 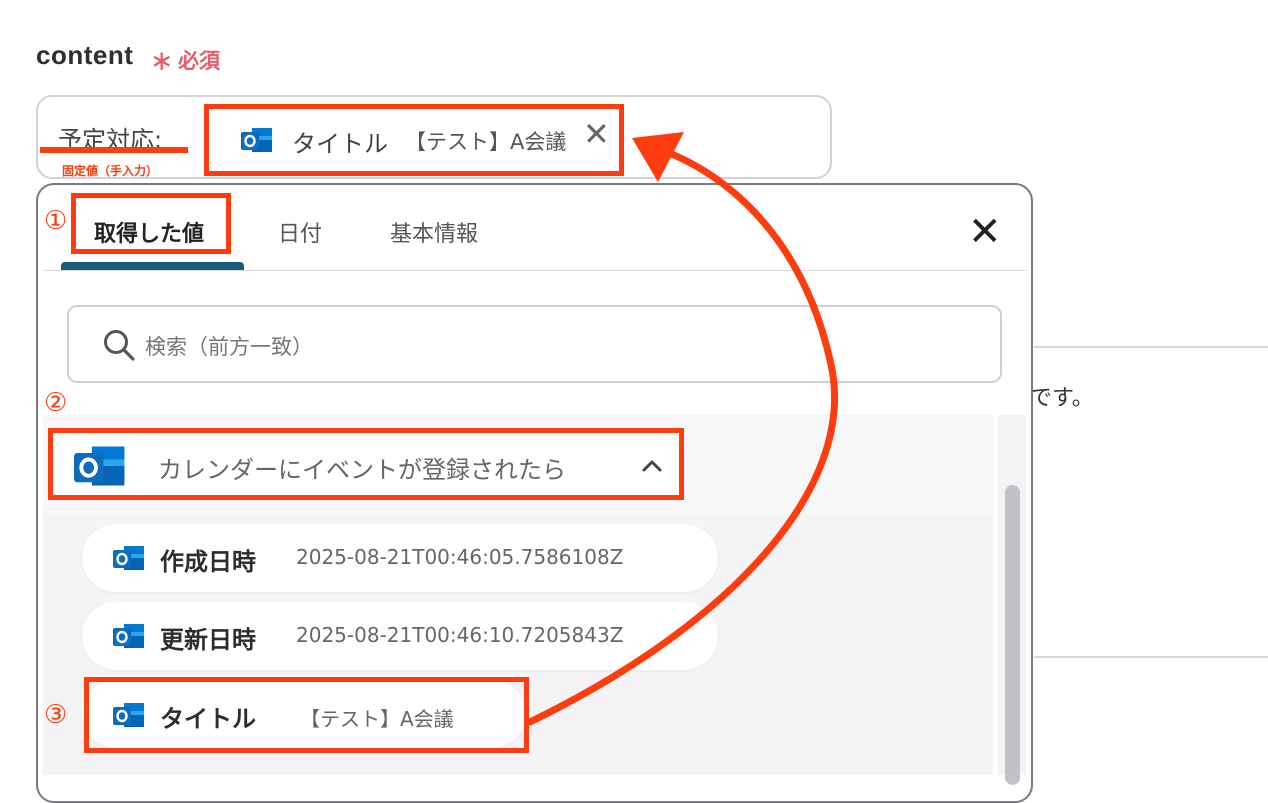 What do you see at coordinates (486, 142) in the screenshot?
I see `chip-value: 【テスト】A会議` at bounding box center [486, 142].